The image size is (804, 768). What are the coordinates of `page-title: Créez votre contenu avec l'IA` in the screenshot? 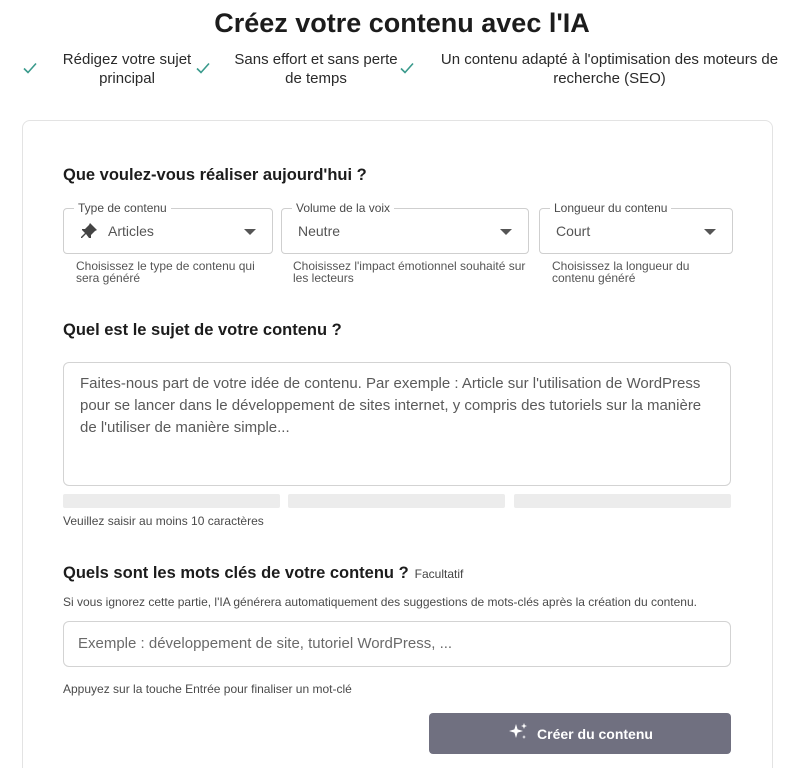 It's located at (402, 23).